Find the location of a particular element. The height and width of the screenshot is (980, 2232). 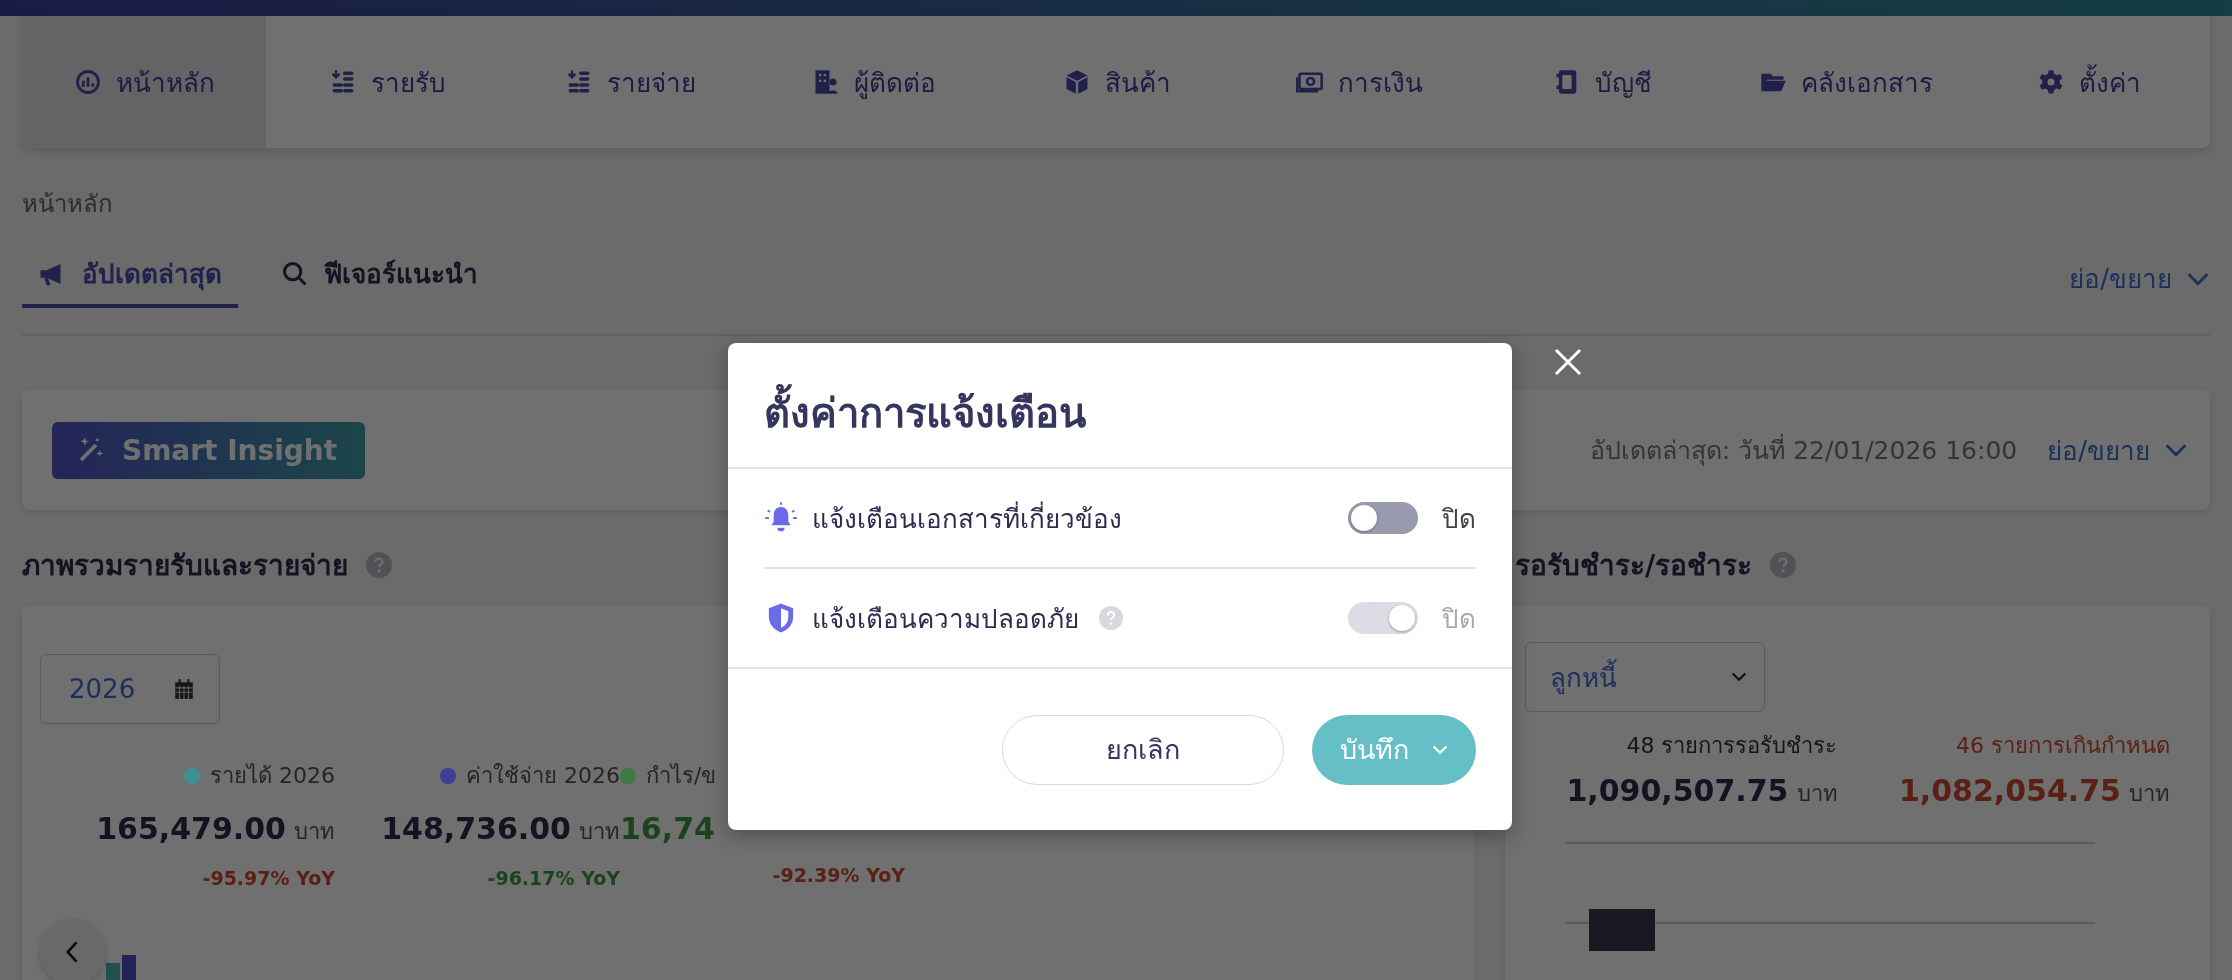

stat-amount: 165,479.00 is located at coordinates (191, 828).